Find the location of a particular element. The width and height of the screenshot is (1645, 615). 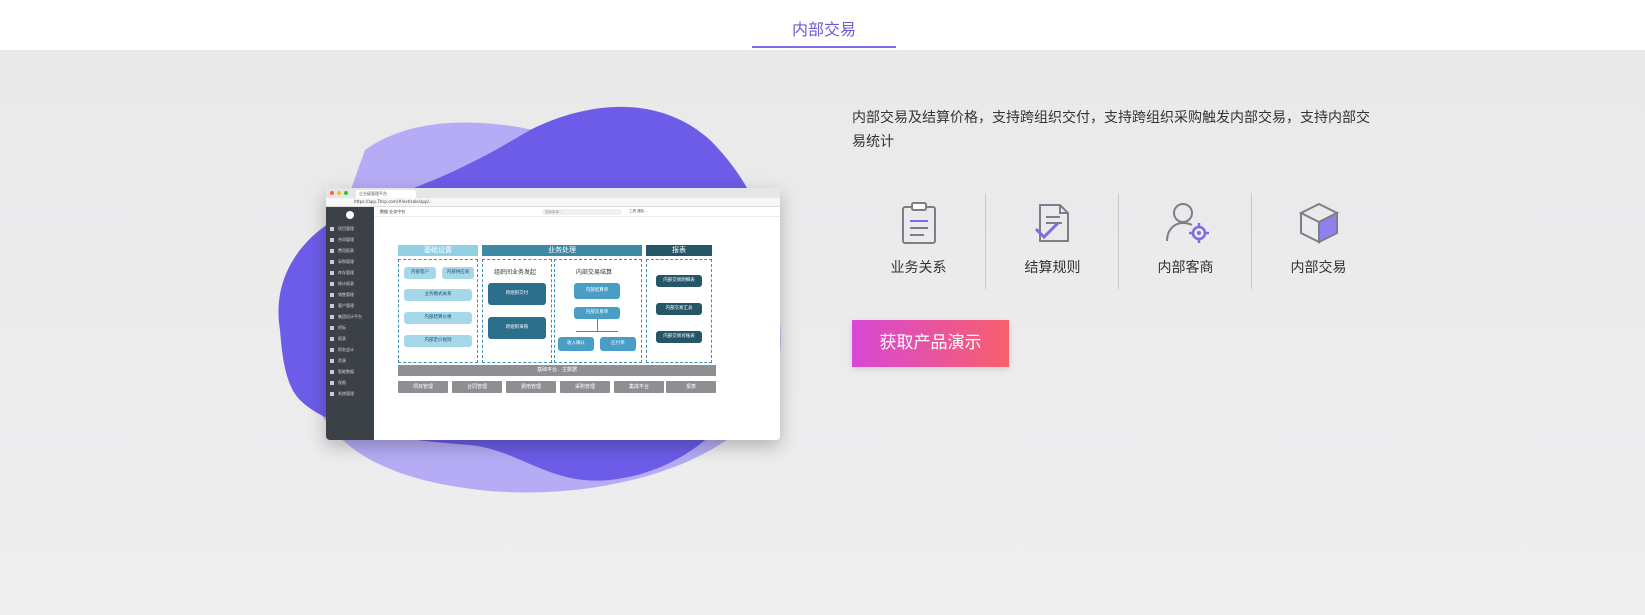

diagram-module: 采购管理 is located at coordinates (585, 387).